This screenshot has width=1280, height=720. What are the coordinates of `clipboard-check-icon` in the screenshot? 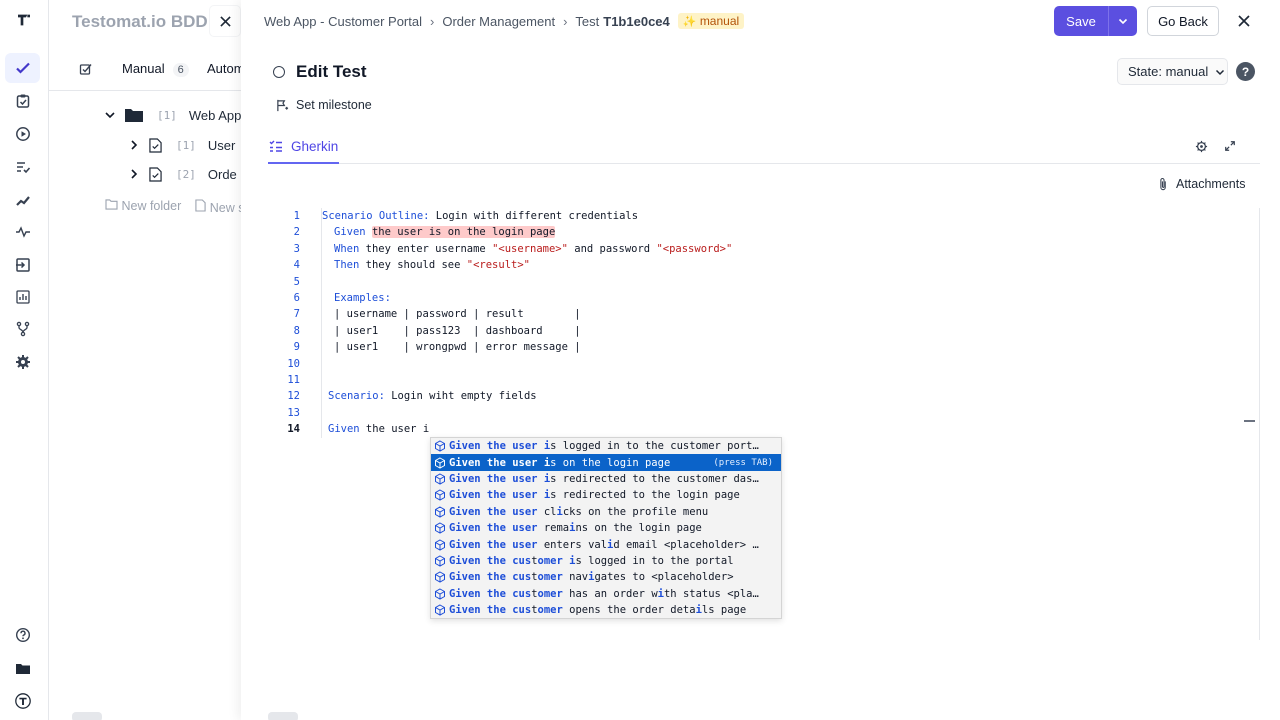 It's located at (22, 101).